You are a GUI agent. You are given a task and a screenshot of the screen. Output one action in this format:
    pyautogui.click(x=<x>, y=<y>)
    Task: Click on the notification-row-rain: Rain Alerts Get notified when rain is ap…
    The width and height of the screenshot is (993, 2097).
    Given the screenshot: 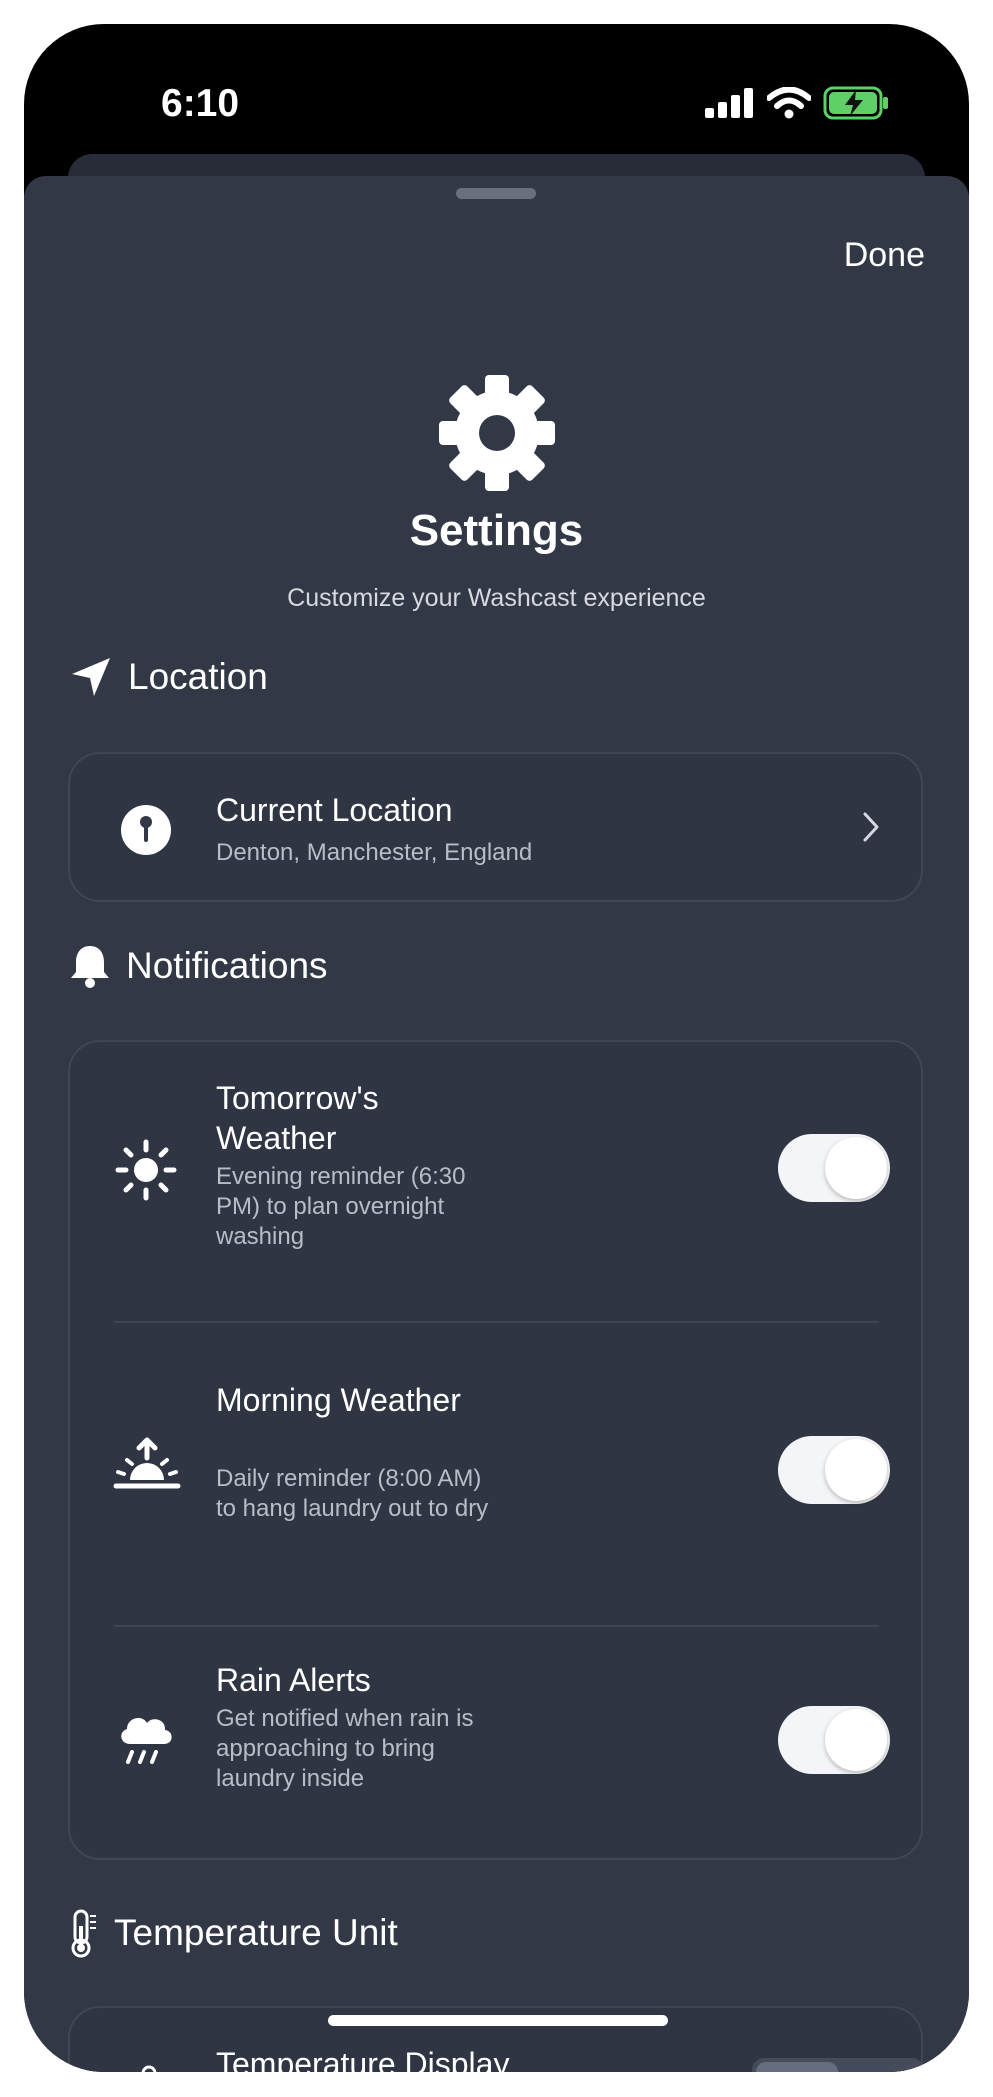 What is the action you would take?
    pyautogui.click(x=495, y=1745)
    